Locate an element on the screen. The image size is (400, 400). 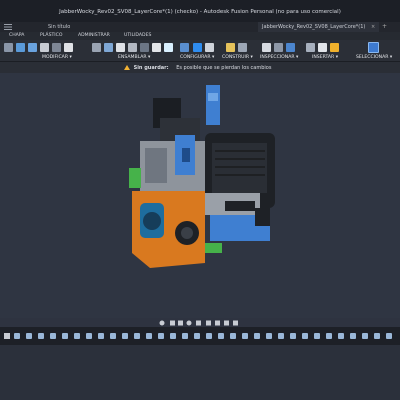
tab-plastic: PLÁSTICO is located at coordinates (51, 35).